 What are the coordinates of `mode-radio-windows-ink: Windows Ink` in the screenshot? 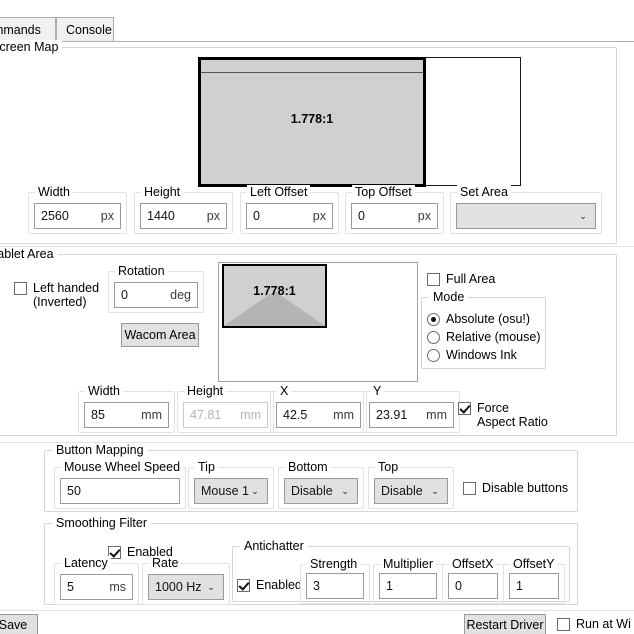 It's located at (472, 355).